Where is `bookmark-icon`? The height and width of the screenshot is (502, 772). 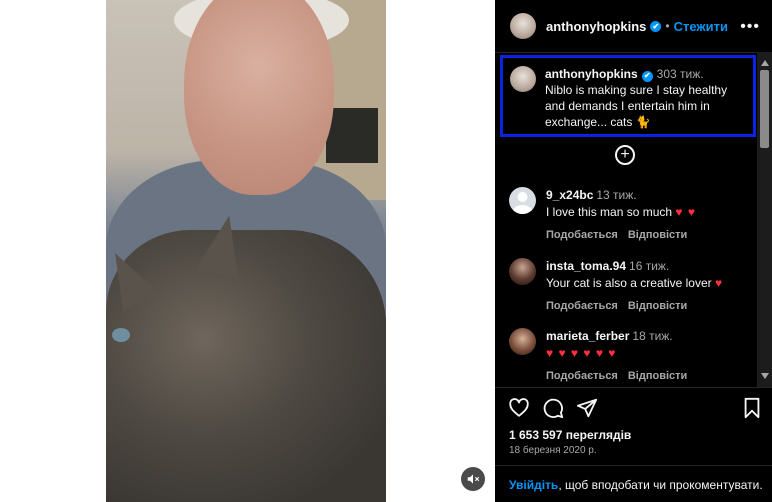 bookmark-icon is located at coordinates (752, 408).